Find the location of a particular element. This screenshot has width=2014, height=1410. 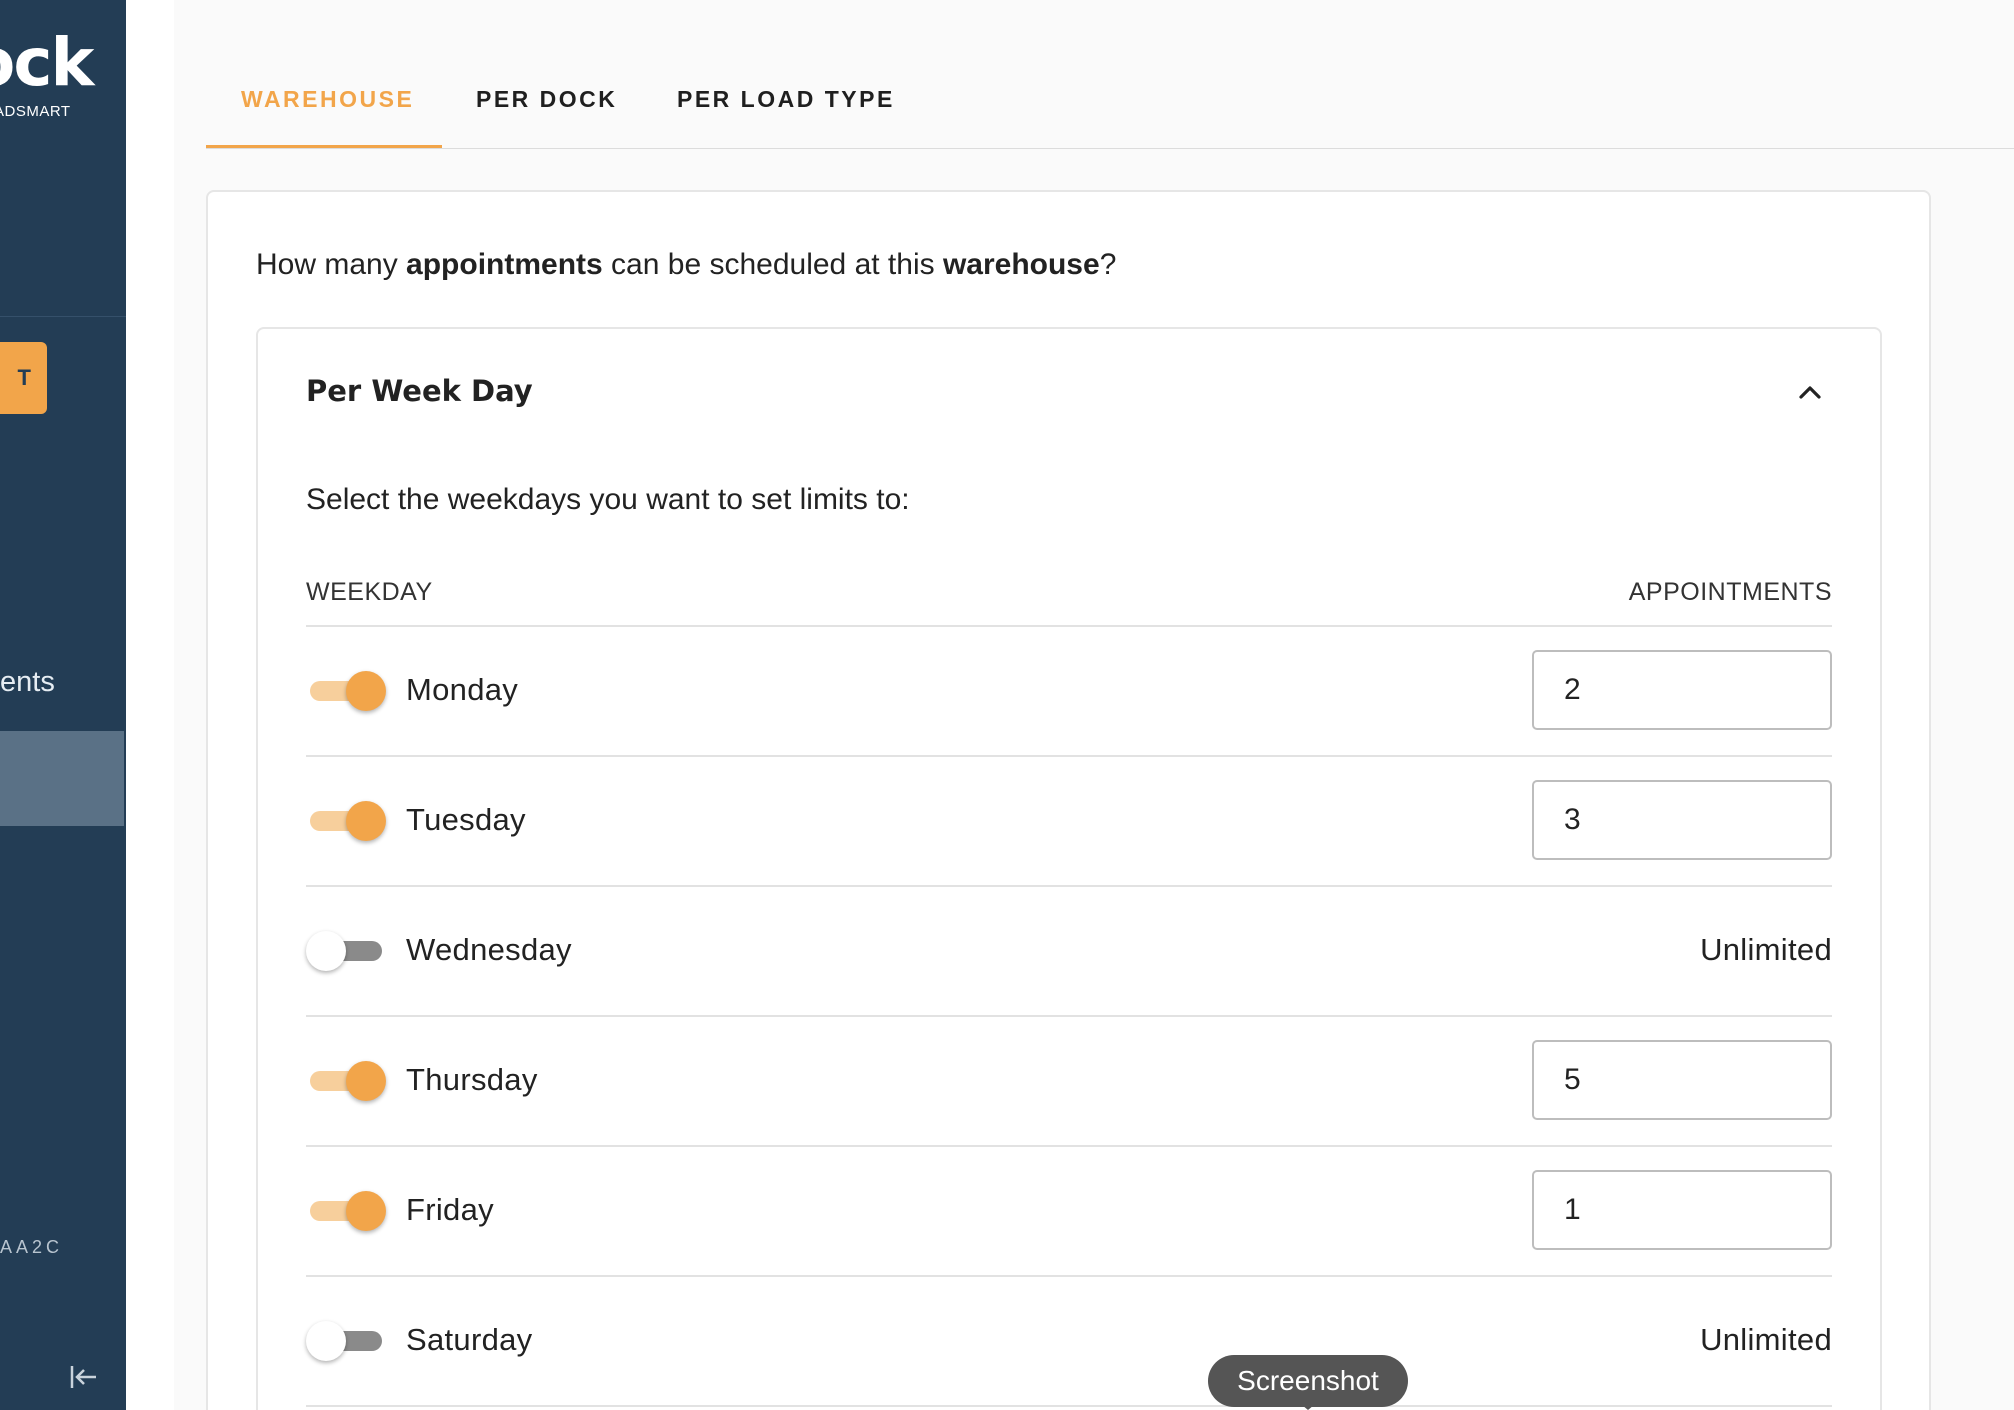

tab-per-dock: PER DOCK is located at coordinates (546, 99).